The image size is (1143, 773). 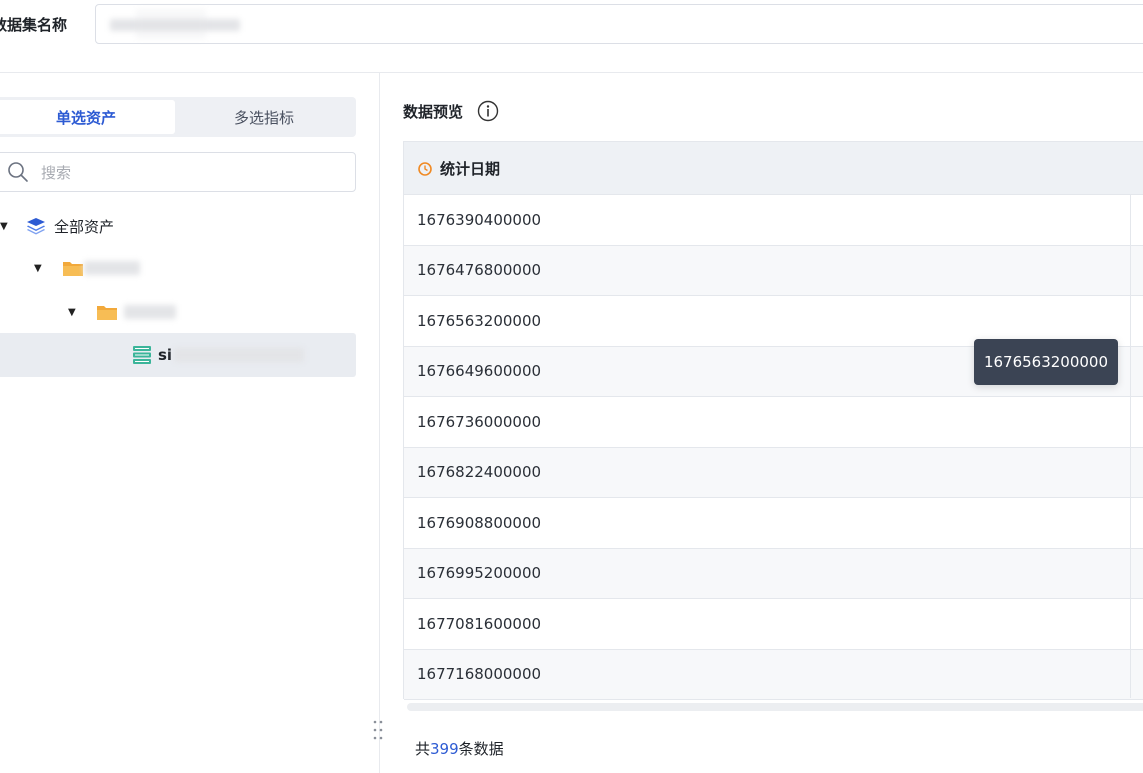 I want to click on tree-node-level3: ▼, so click(x=122, y=312).